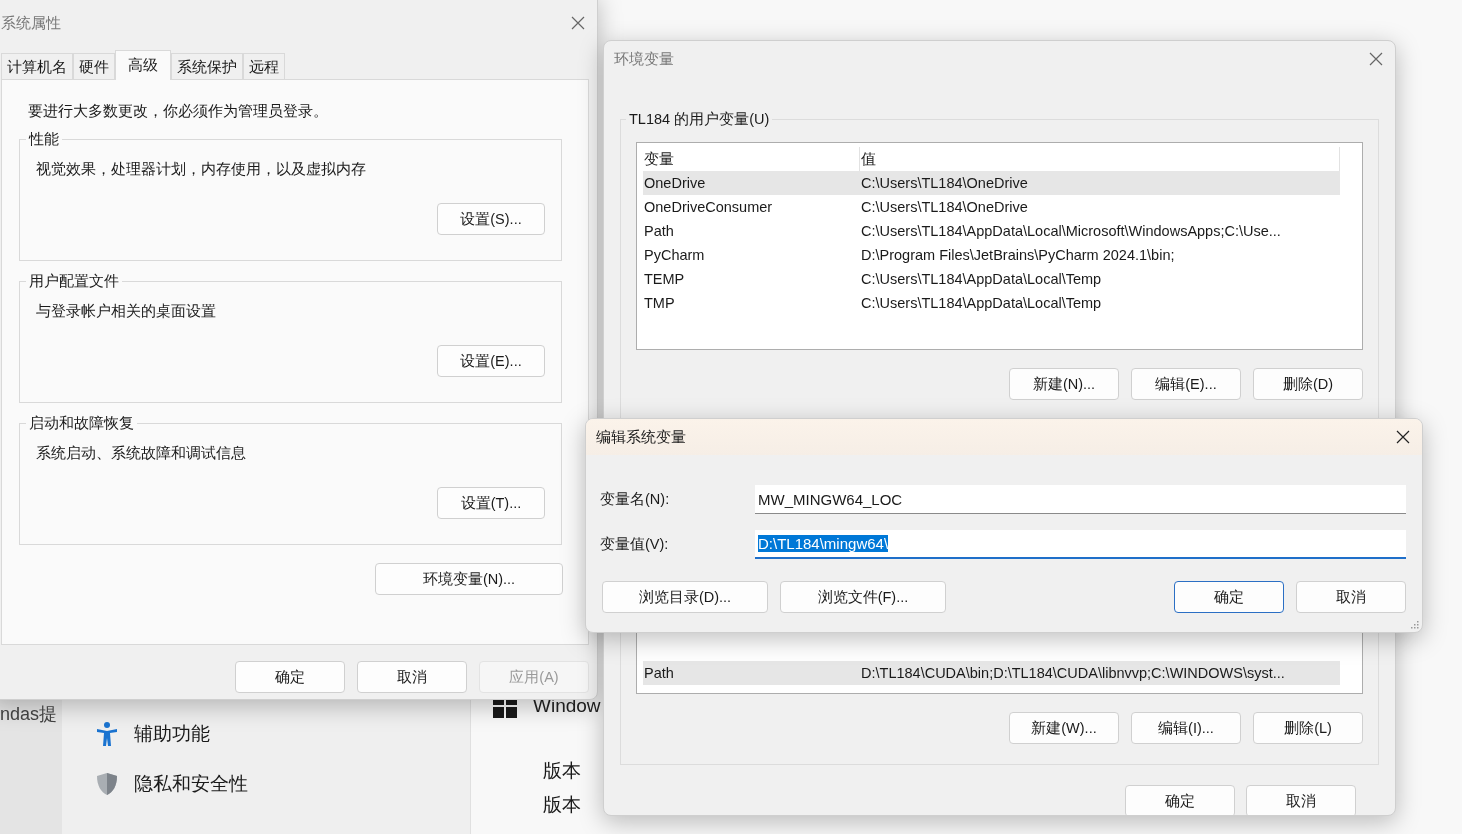 The width and height of the screenshot is (1462, 834). I want to click on product-name: Window, so click(567, 706).